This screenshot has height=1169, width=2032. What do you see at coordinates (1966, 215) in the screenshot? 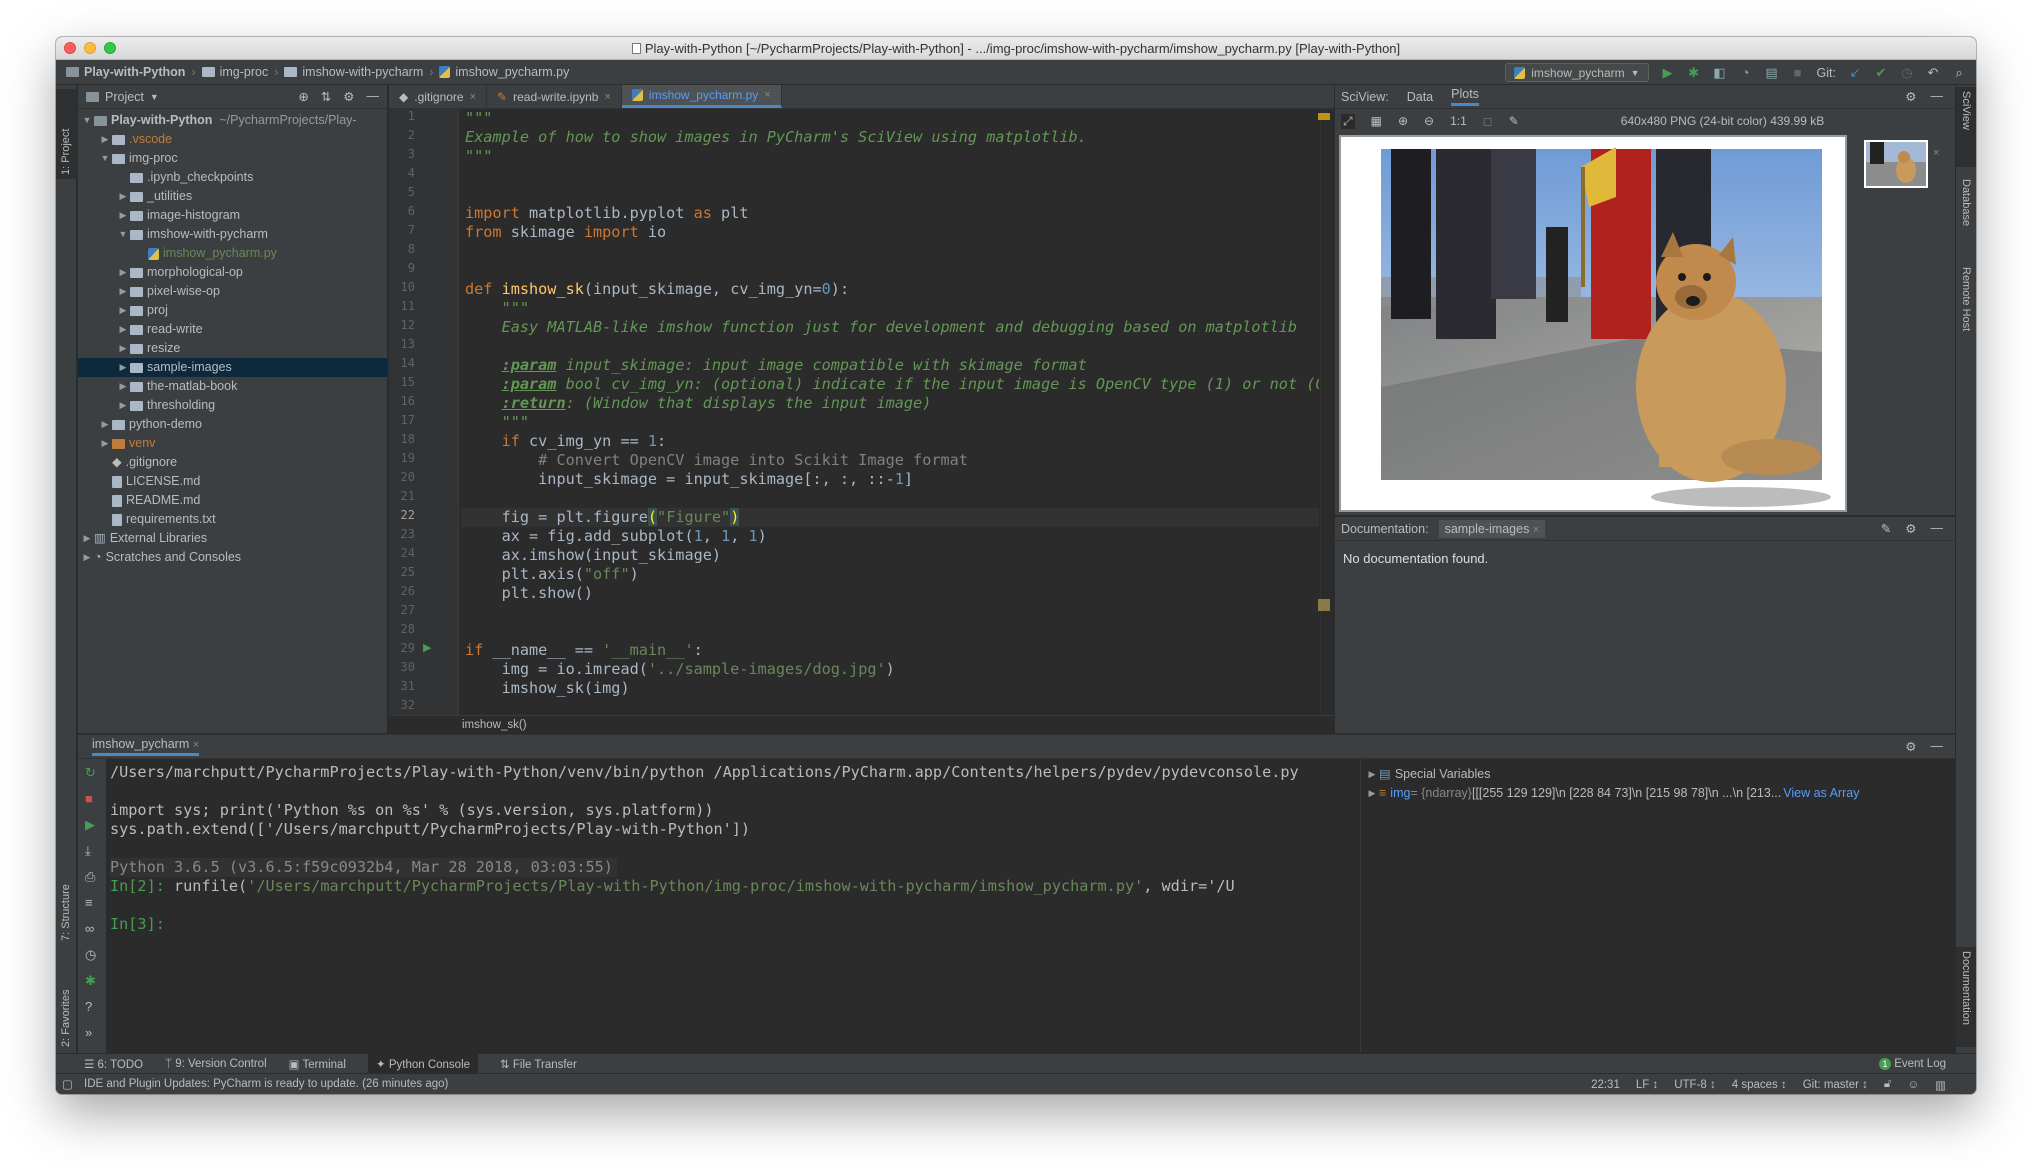
I see `database-tool-button: Database` at bounding box center [1966, 215].